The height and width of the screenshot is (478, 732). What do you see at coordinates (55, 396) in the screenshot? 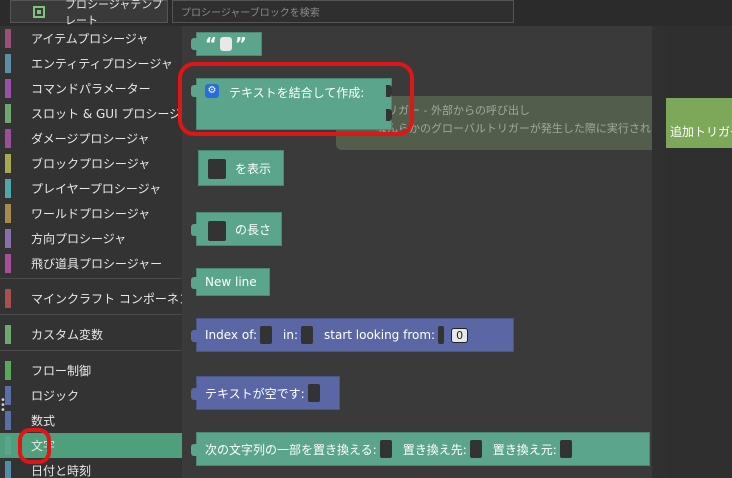
I see `category-label: ロジック` at bounding box center [55, 396].